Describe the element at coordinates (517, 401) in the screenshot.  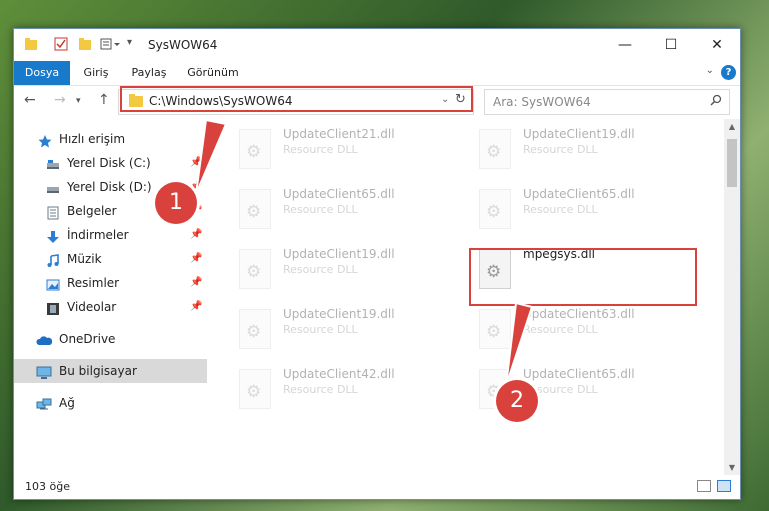
I see `step-2-badge: 2` at that location.